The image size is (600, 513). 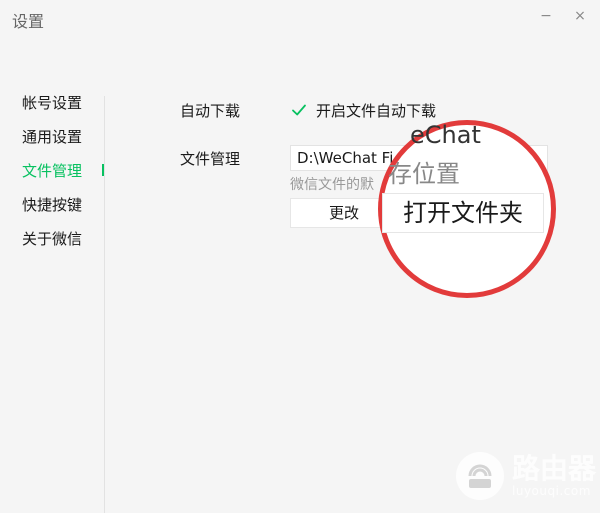 What do you see at coordinates (52, 136) in the screenshot?
I see `sidebar-item-general: 通用设置` at bounding box center [52, 136].